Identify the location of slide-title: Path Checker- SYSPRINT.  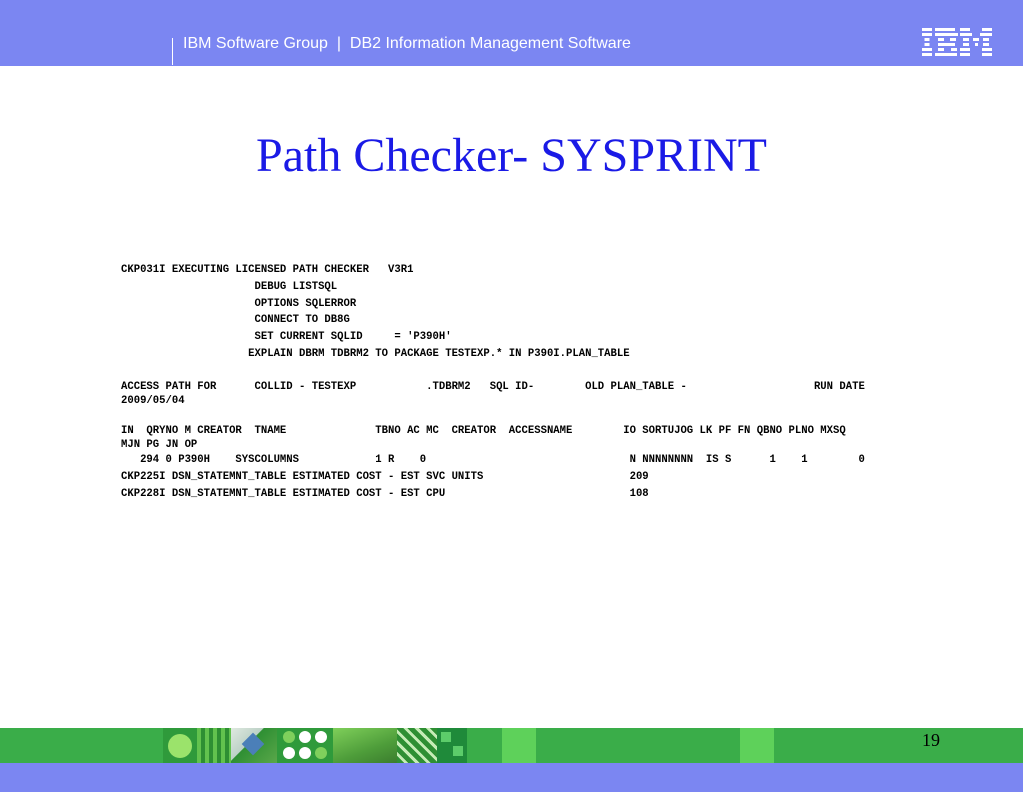
(511, 155).